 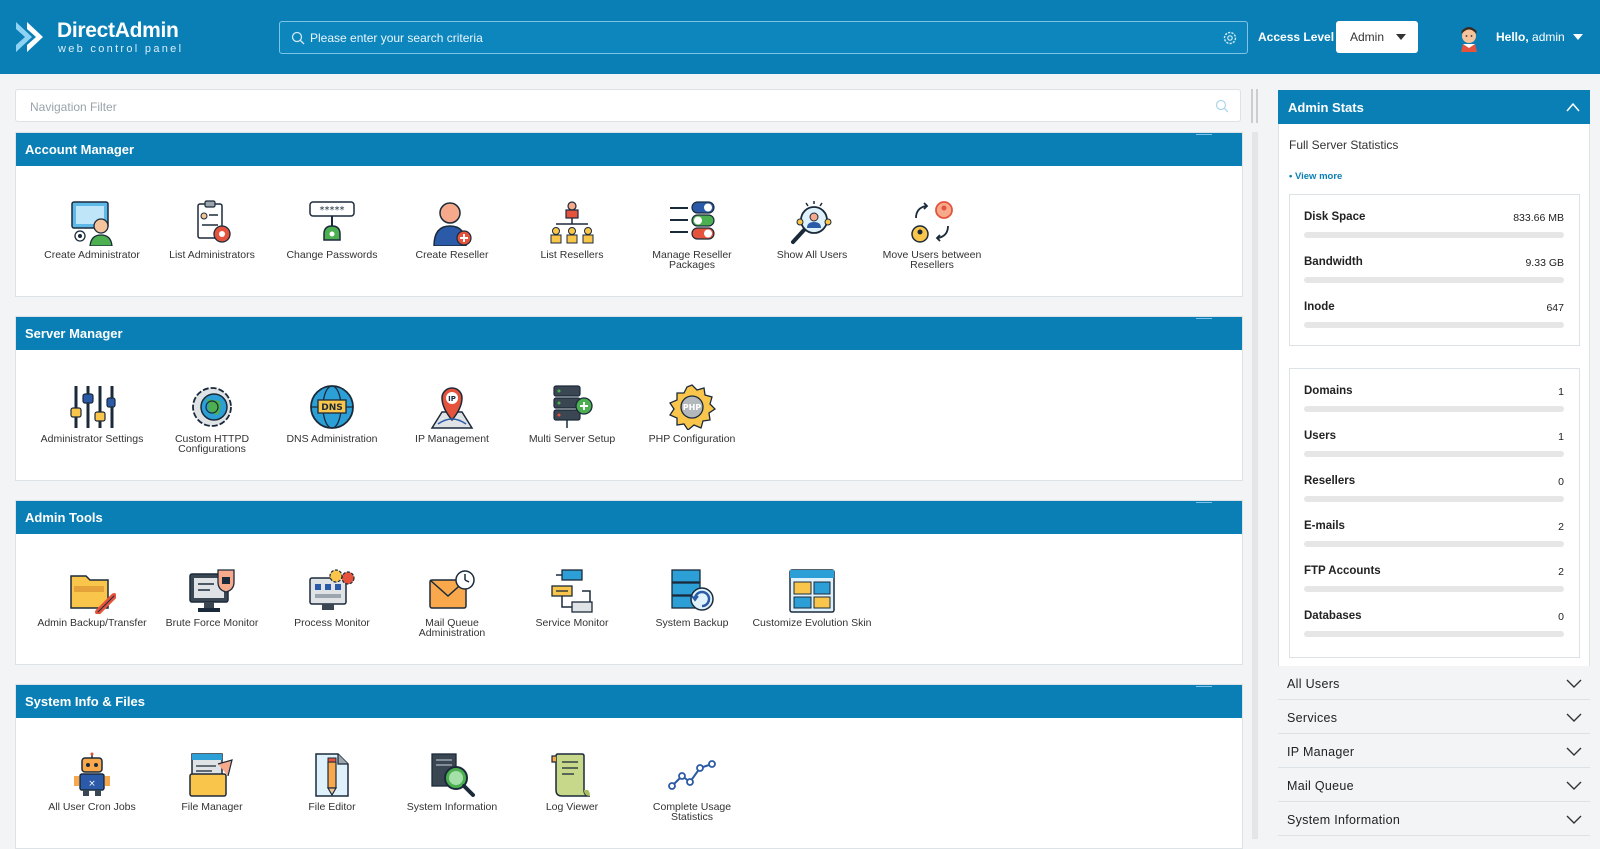 What do you see at coordinates (1574, 683) in the screenshot?
I see `chevron-down-icon` at bounding box center [1574, 683].